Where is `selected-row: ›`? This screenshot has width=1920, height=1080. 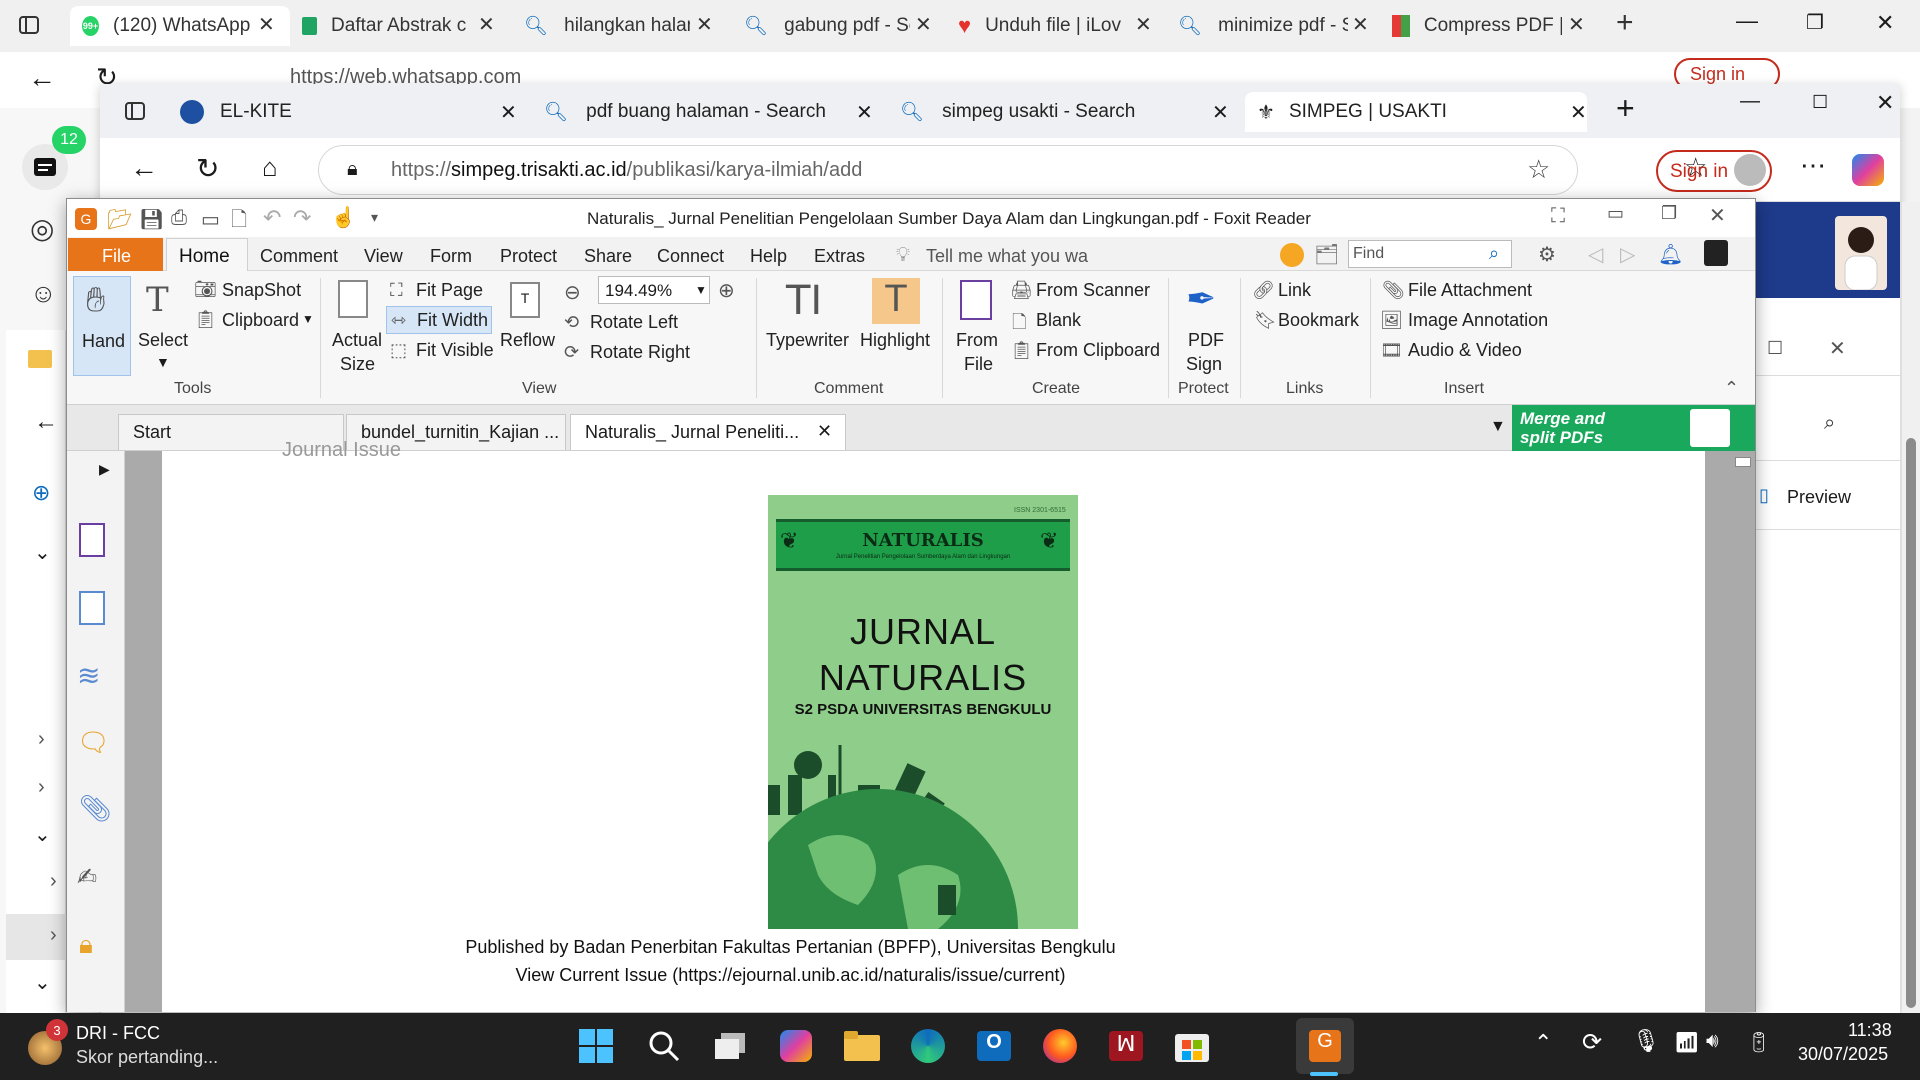 selected-row: › is located at coordinates (36, 937).